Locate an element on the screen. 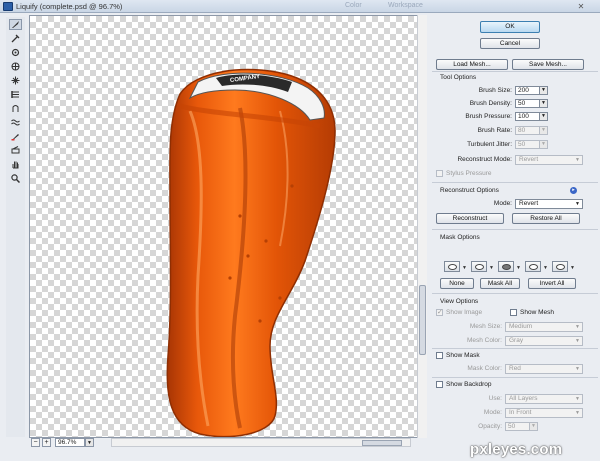  view-options-title: View Options is located at coordinates (459, 301).